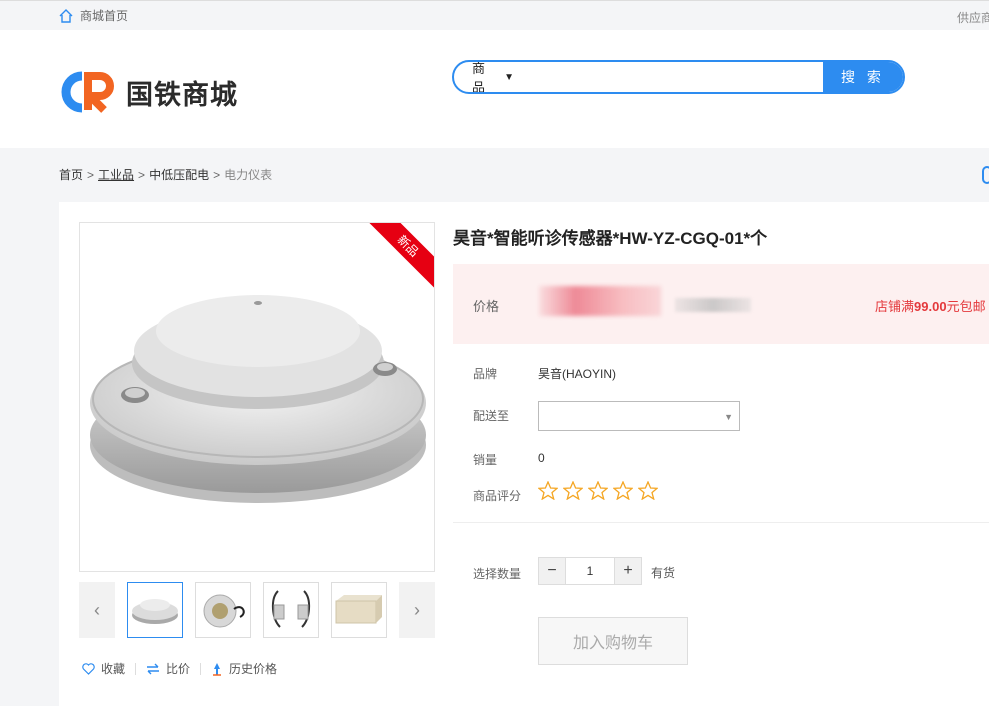 This screenshot has height=706, width=989. I want to click on logo-text: 国铁商城, so click(182, 95).